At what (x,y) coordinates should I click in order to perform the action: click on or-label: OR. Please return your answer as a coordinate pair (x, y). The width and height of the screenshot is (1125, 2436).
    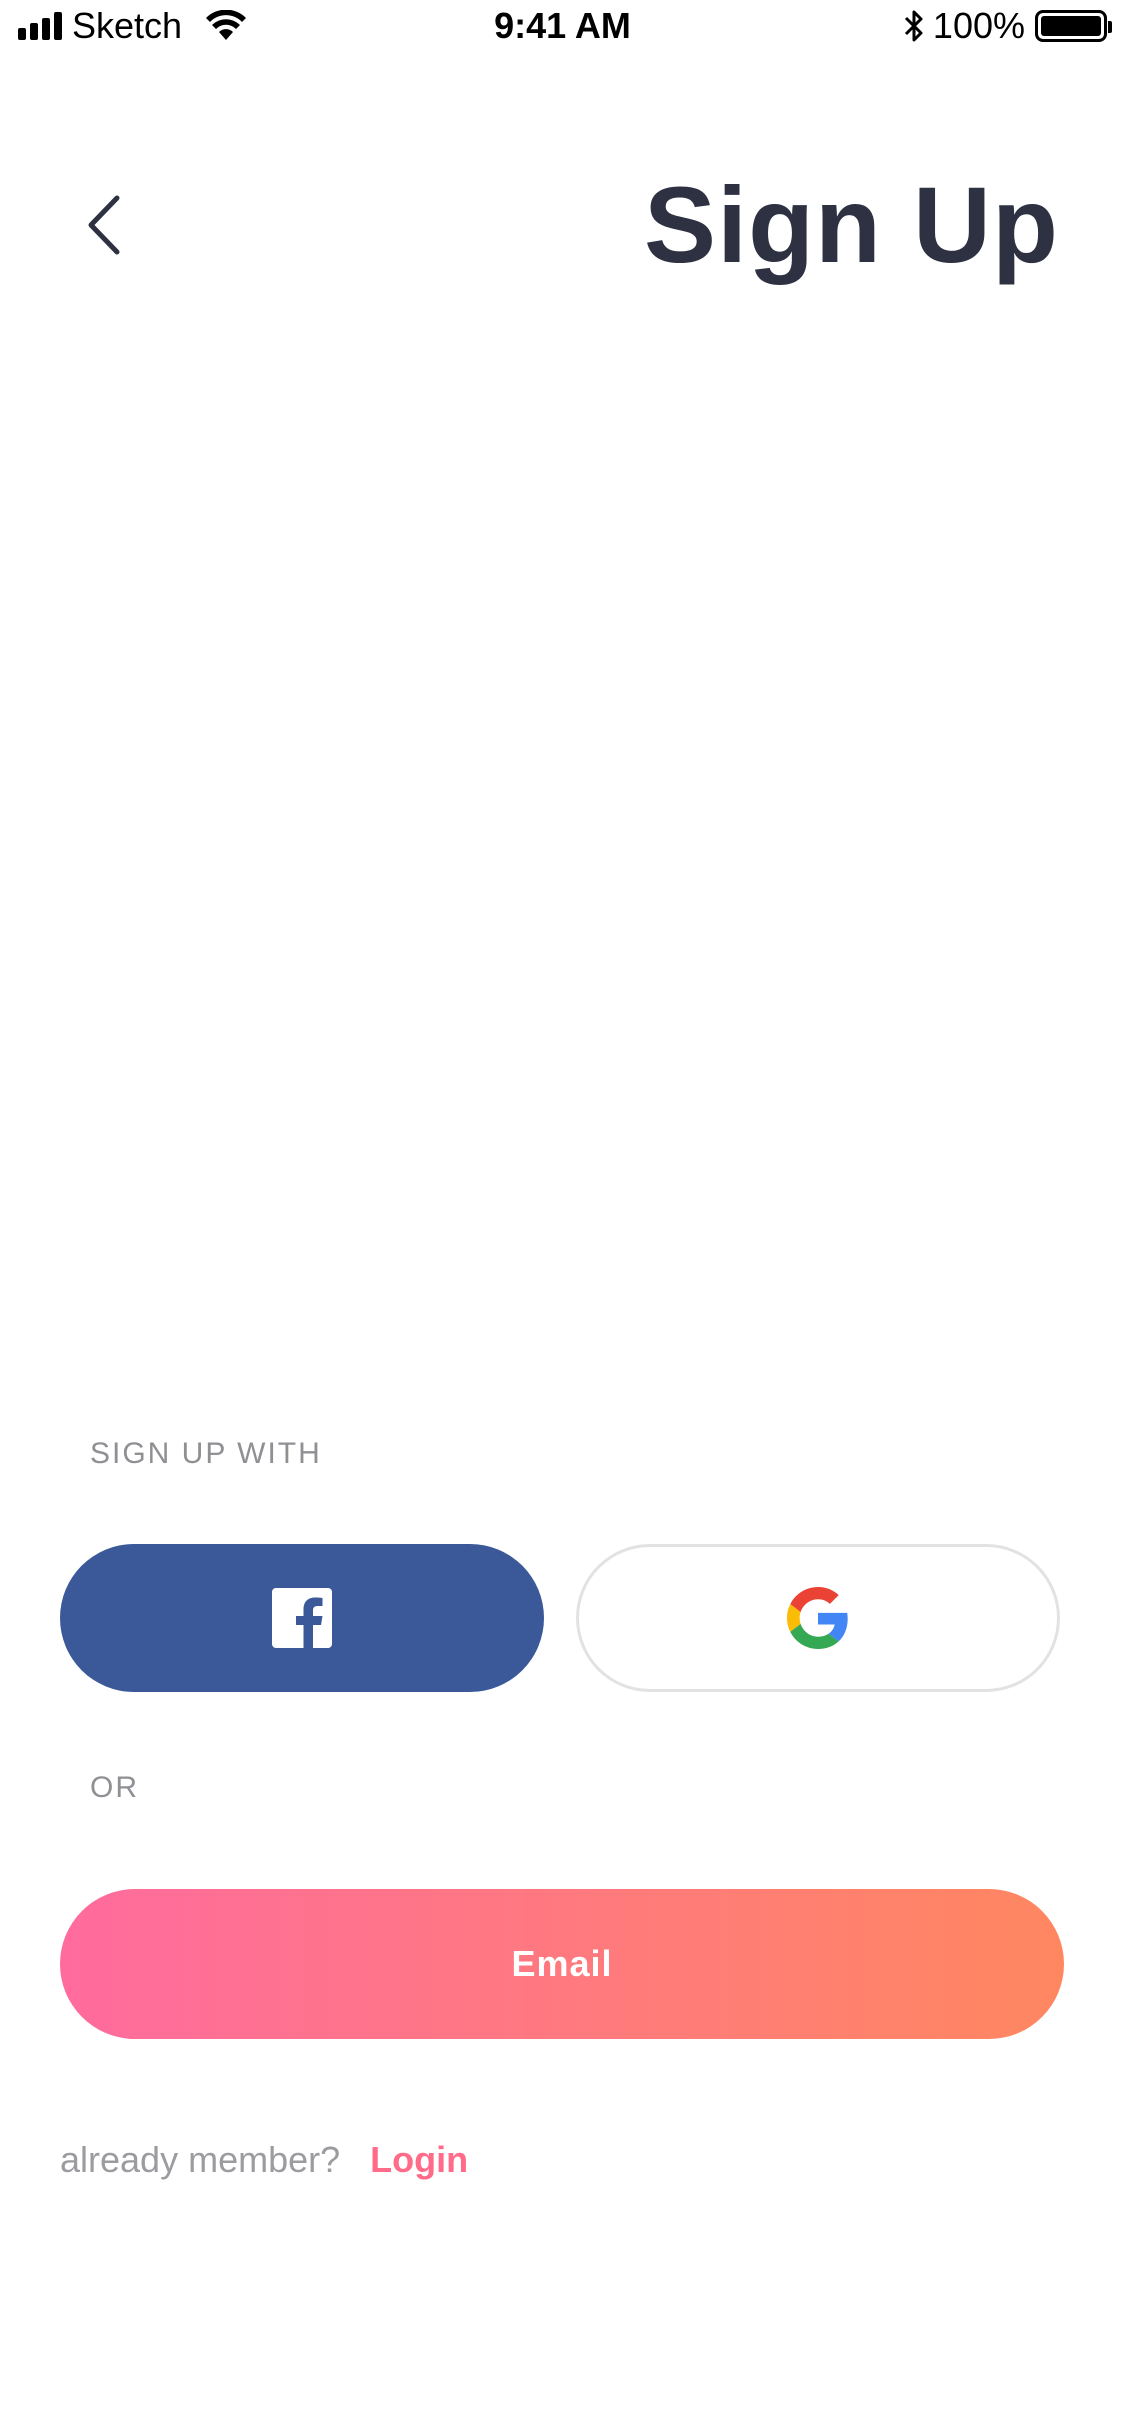
    Looking at the image, I should click on (114, 1787).